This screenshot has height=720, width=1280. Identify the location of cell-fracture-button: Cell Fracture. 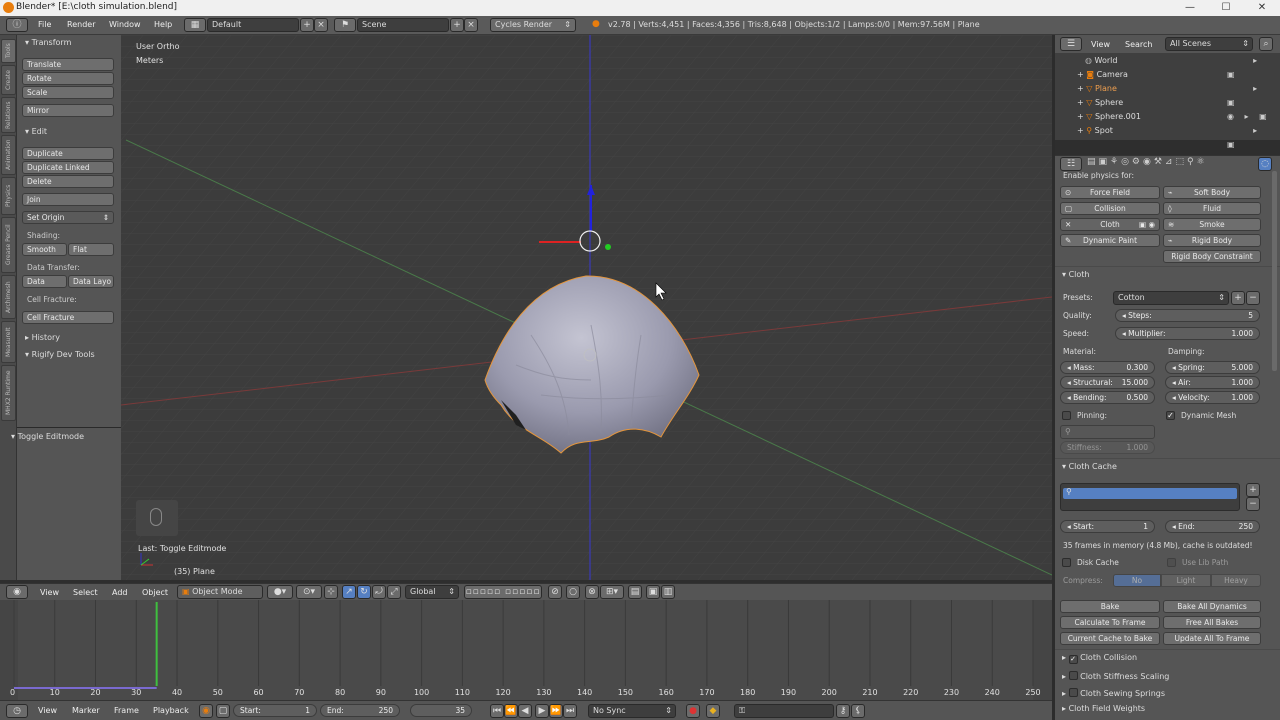
(68, 317).